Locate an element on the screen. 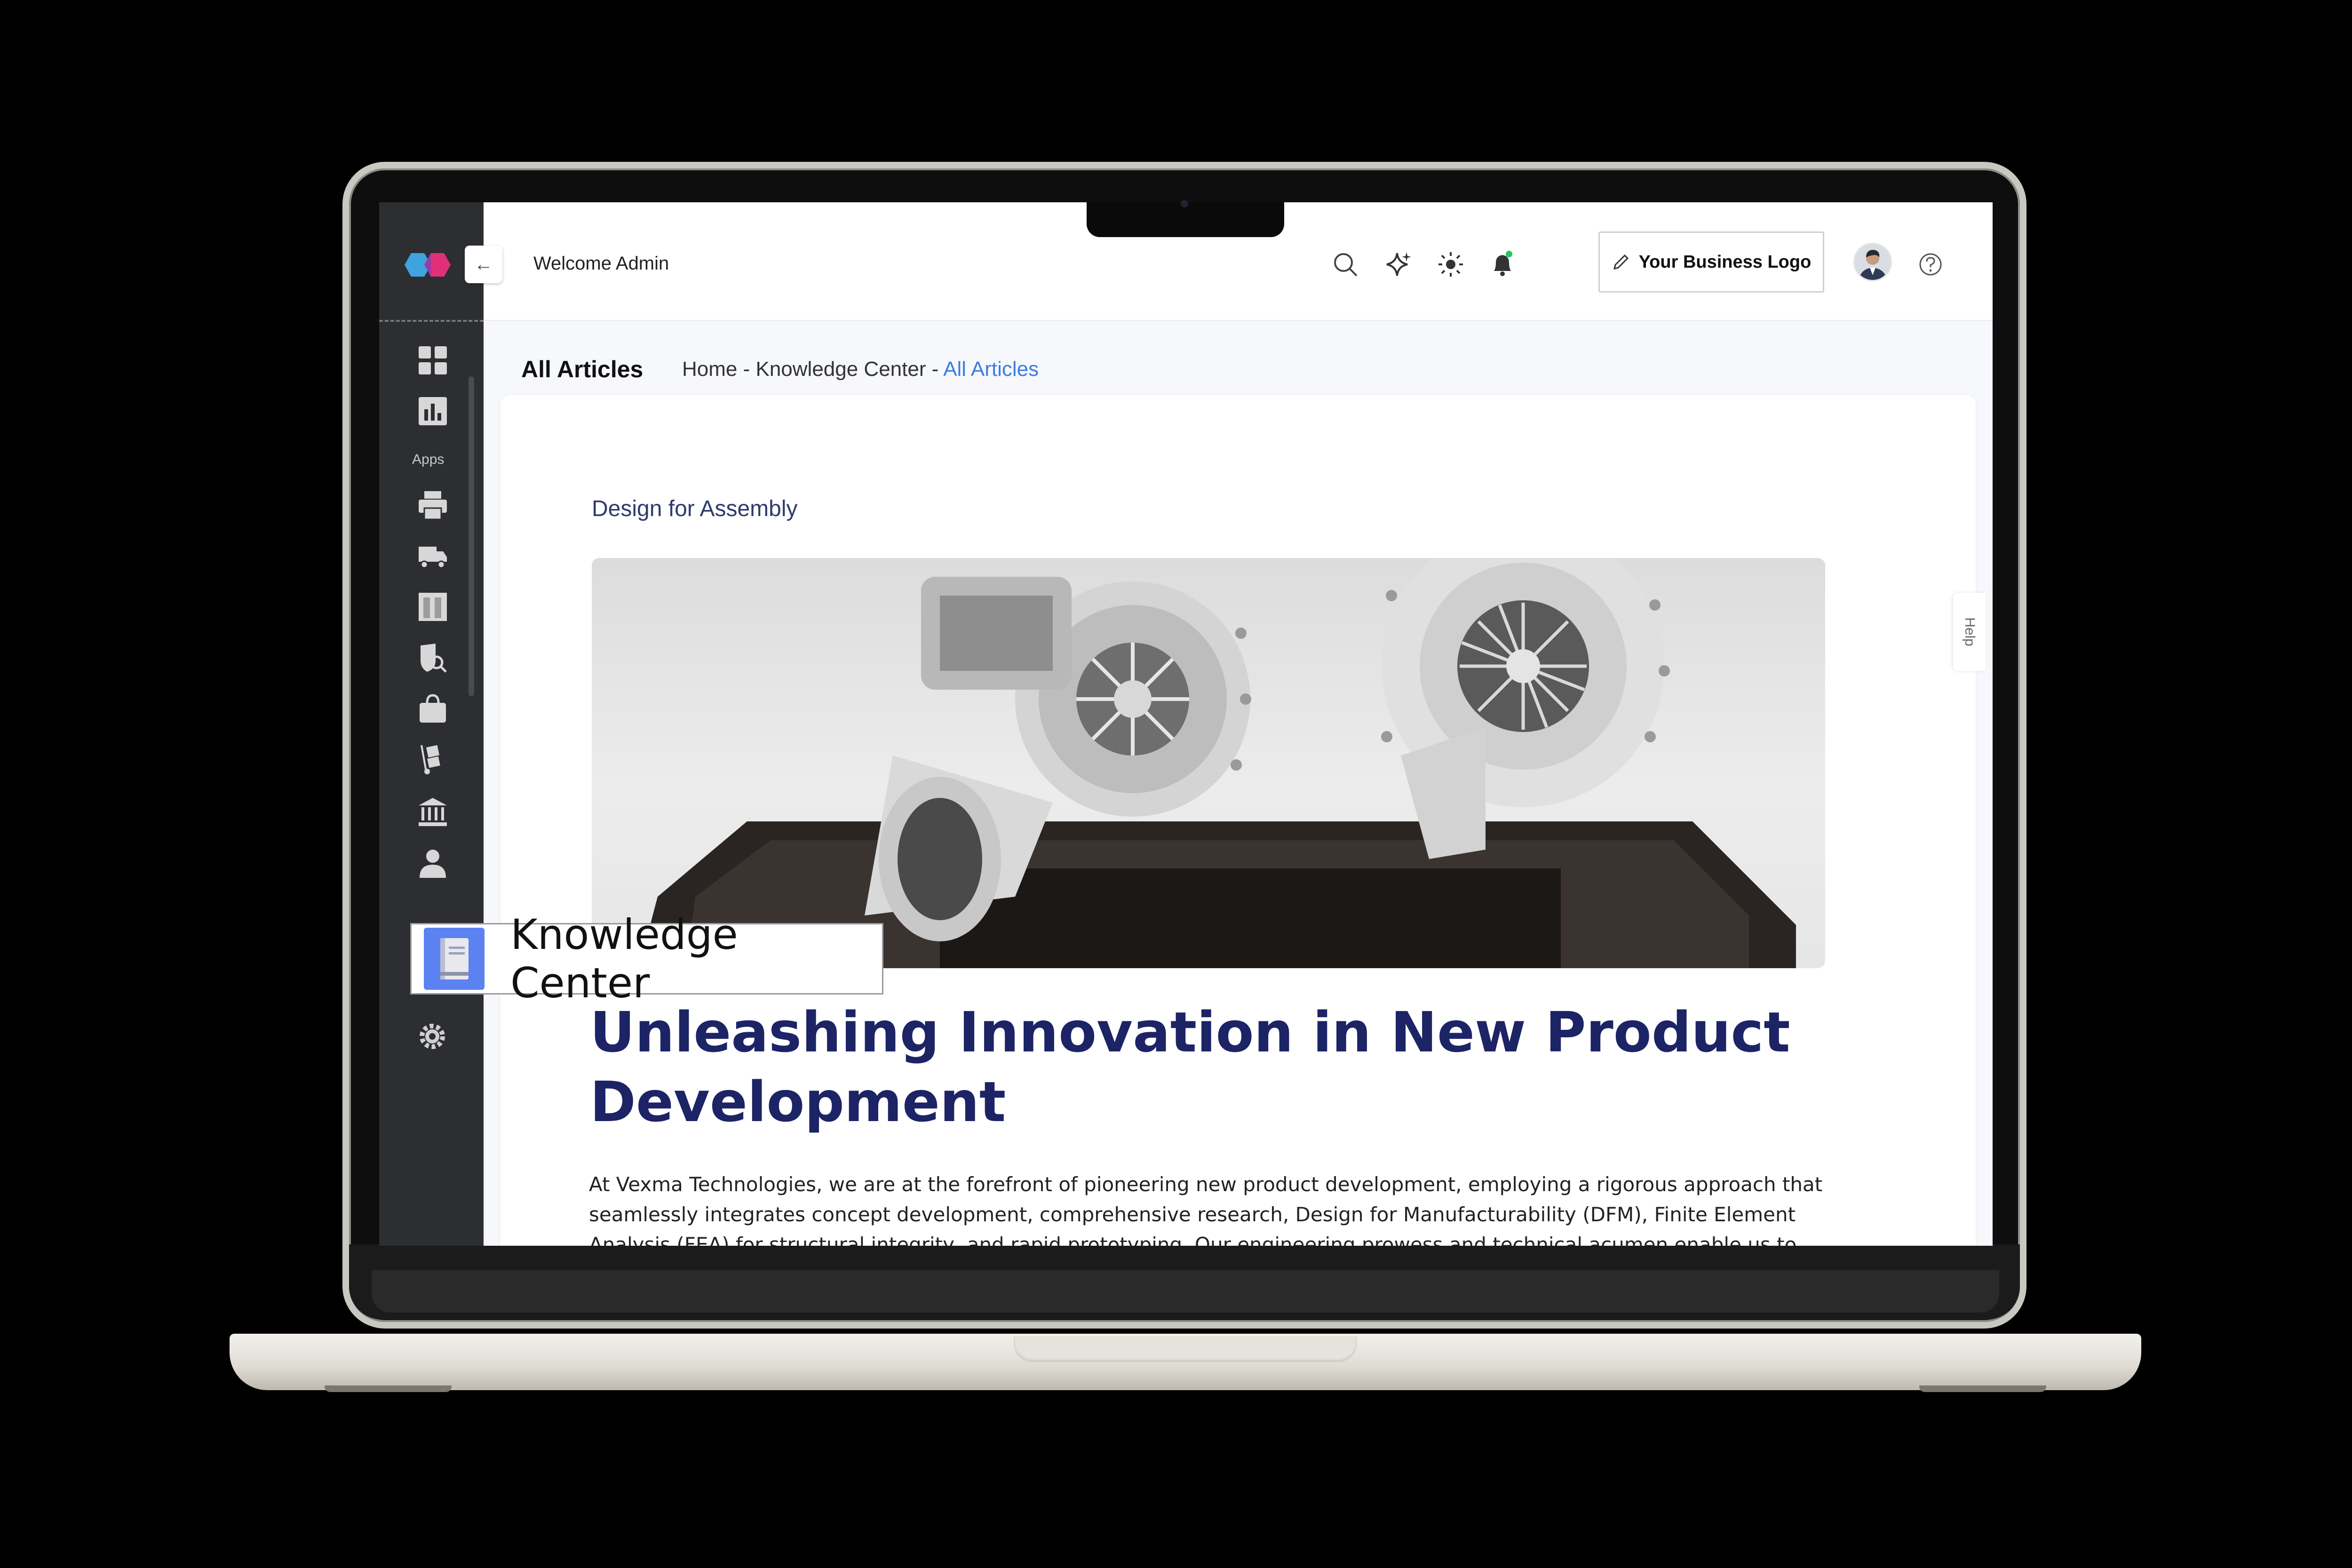  brightness-icon is located at coordinates (1451, 264).